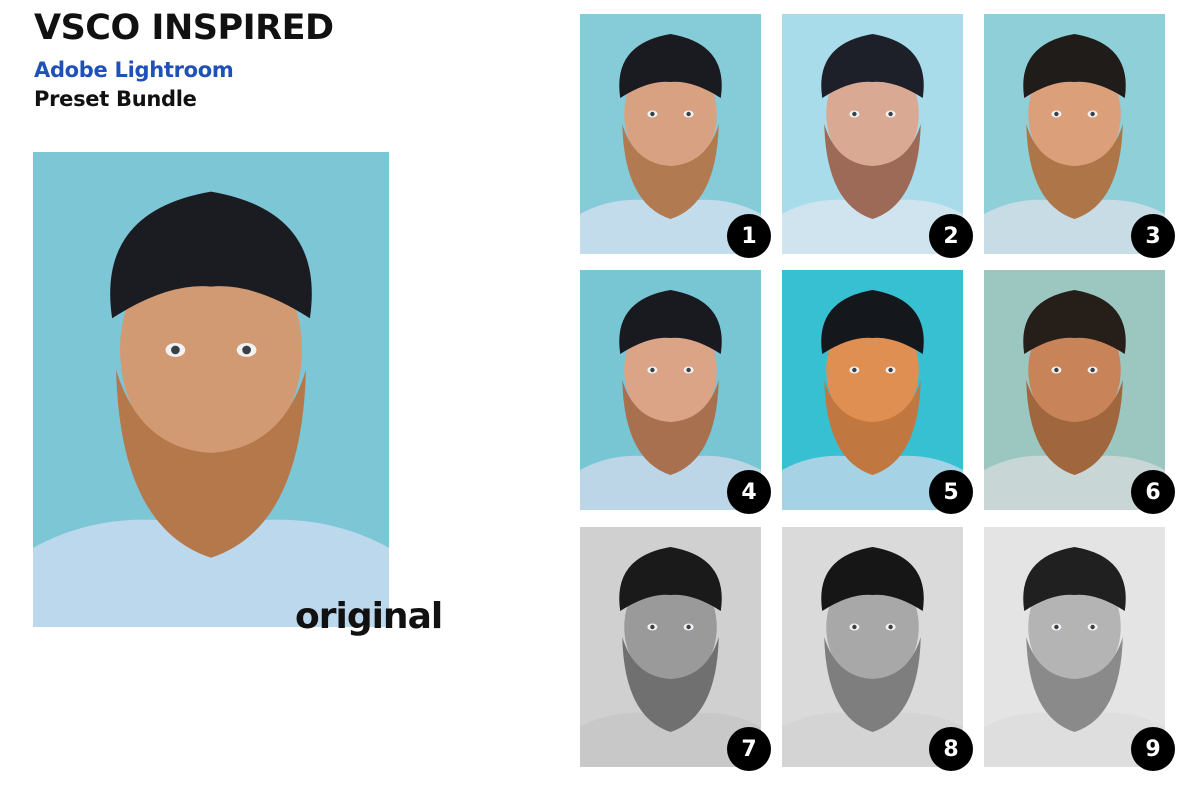 The height and width of the screenshot is (800, 1200). I want to click on preset-number-badge: 6, so click(1153, 492).